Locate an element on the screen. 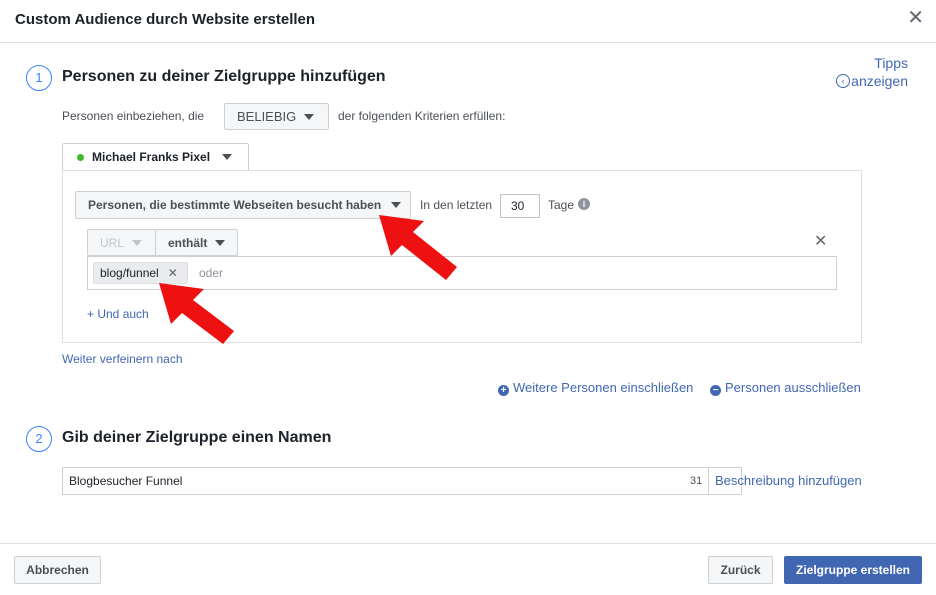  annotation-arrows is located at coordinates (308, 279).